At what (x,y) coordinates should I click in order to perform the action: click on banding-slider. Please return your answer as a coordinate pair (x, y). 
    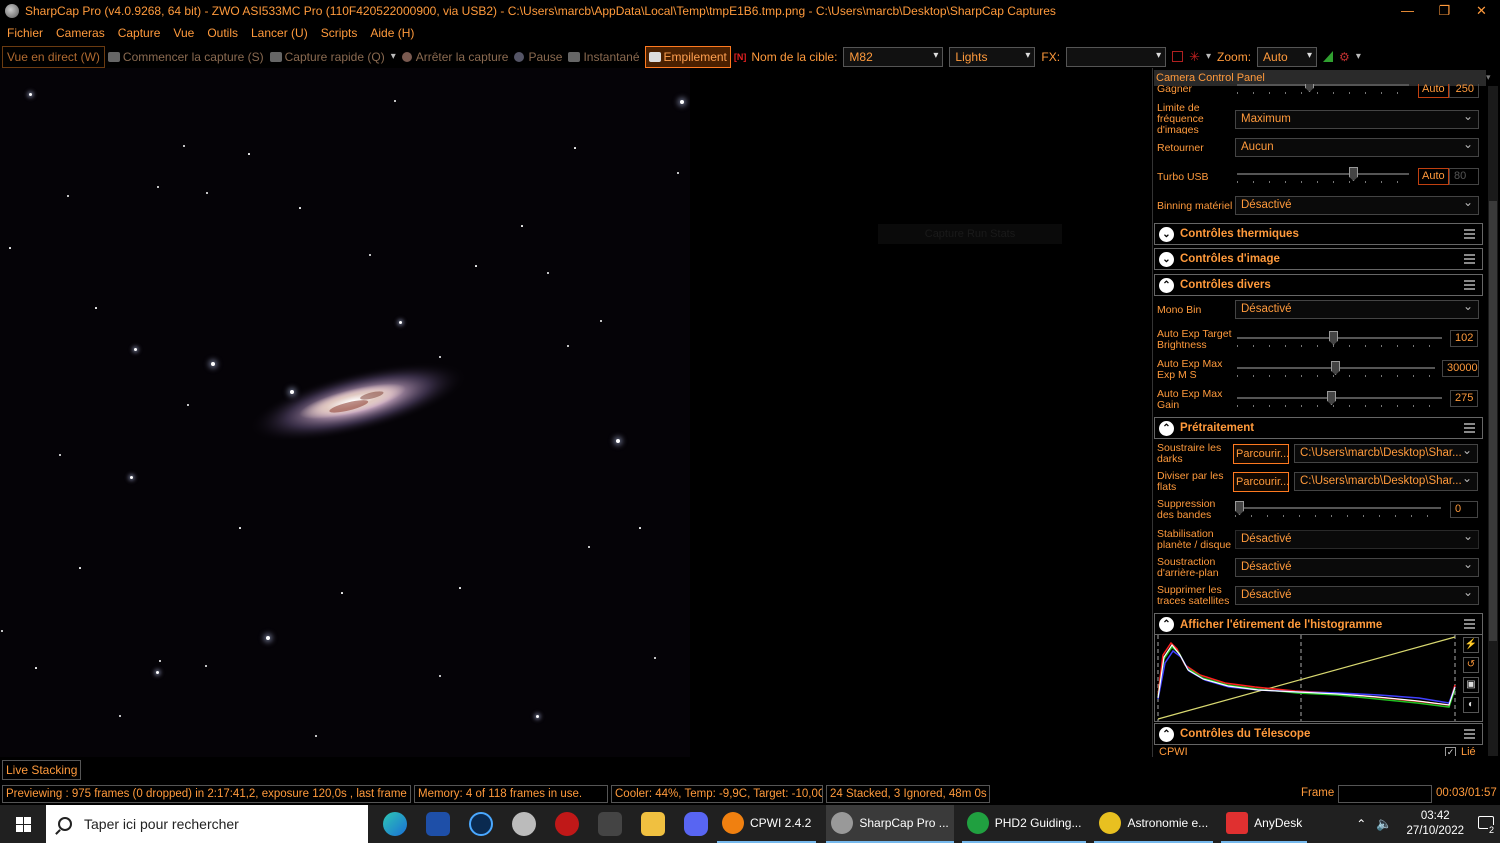
    Looking at the image, I should click on (1338, 510).